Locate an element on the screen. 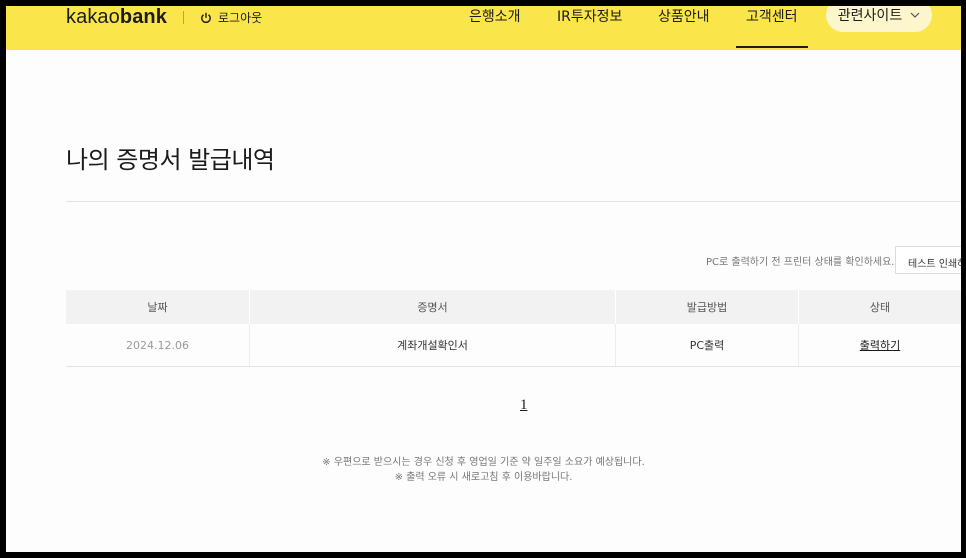 The width and height of the screenshot is (966, 558). logo-text-light: kakao is located at coordinates (93, 17).